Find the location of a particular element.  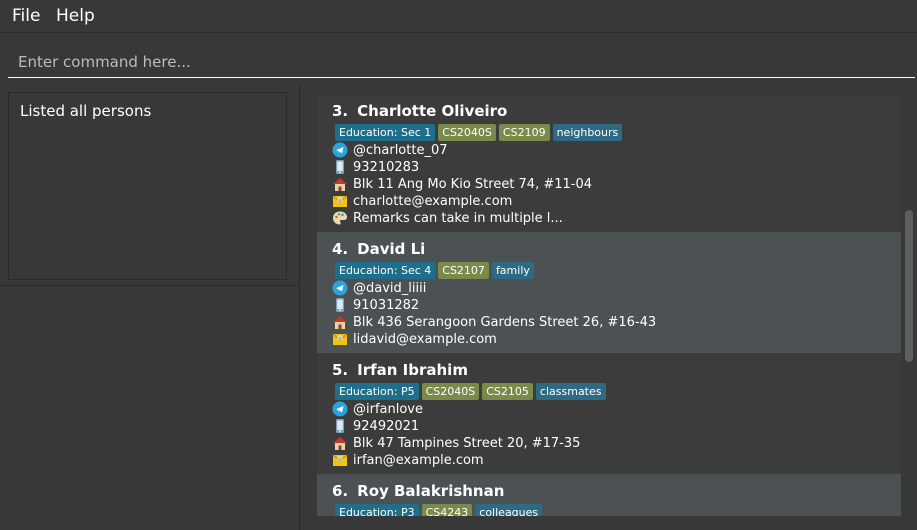

education-tag: Education: P5 is located at coordinates (377, 391).